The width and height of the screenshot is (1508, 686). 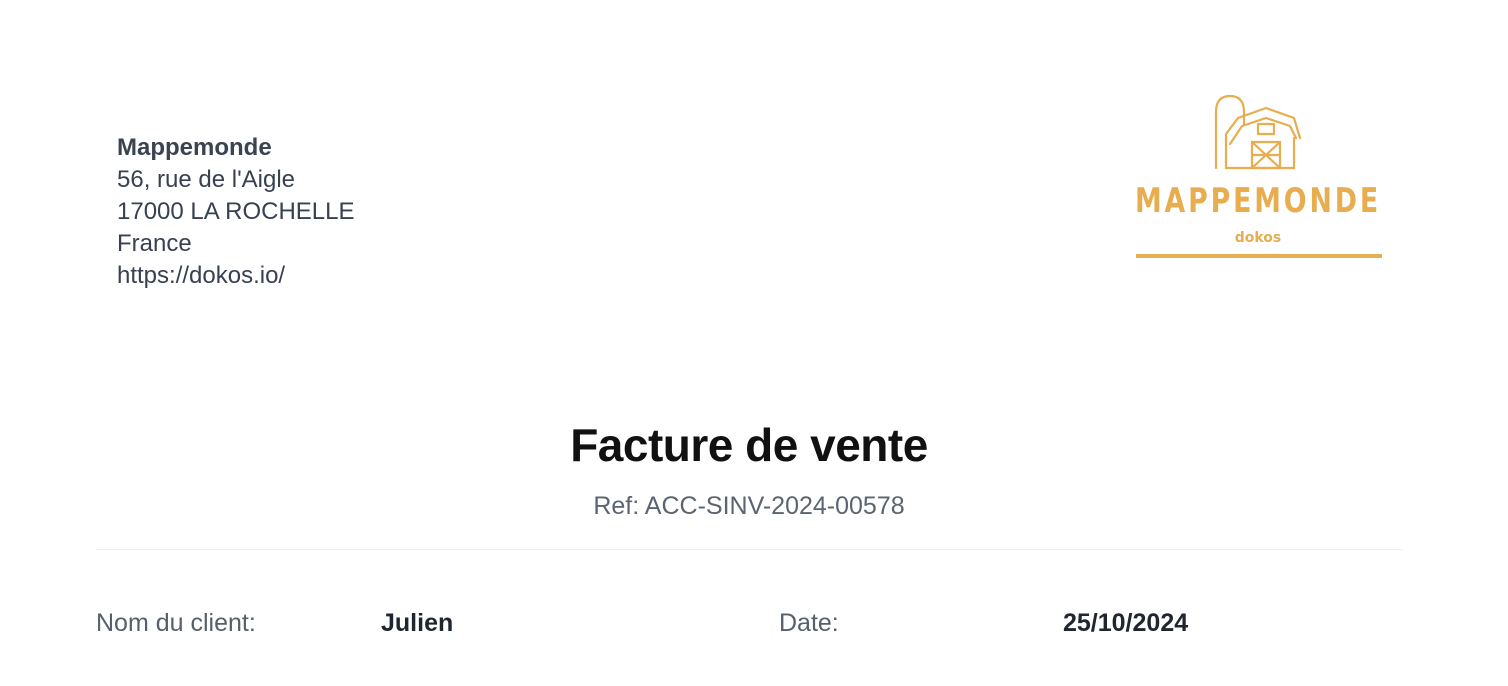 What do you see at coordinates (1126, 623) in the screenshot?
I see `date-value: 25/10/2024` at bounding box center [1126, 623].